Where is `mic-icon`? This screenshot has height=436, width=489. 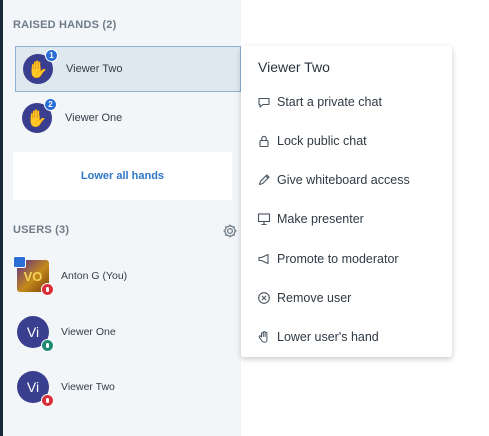
mic-icon is located at coordinates (47, 345).